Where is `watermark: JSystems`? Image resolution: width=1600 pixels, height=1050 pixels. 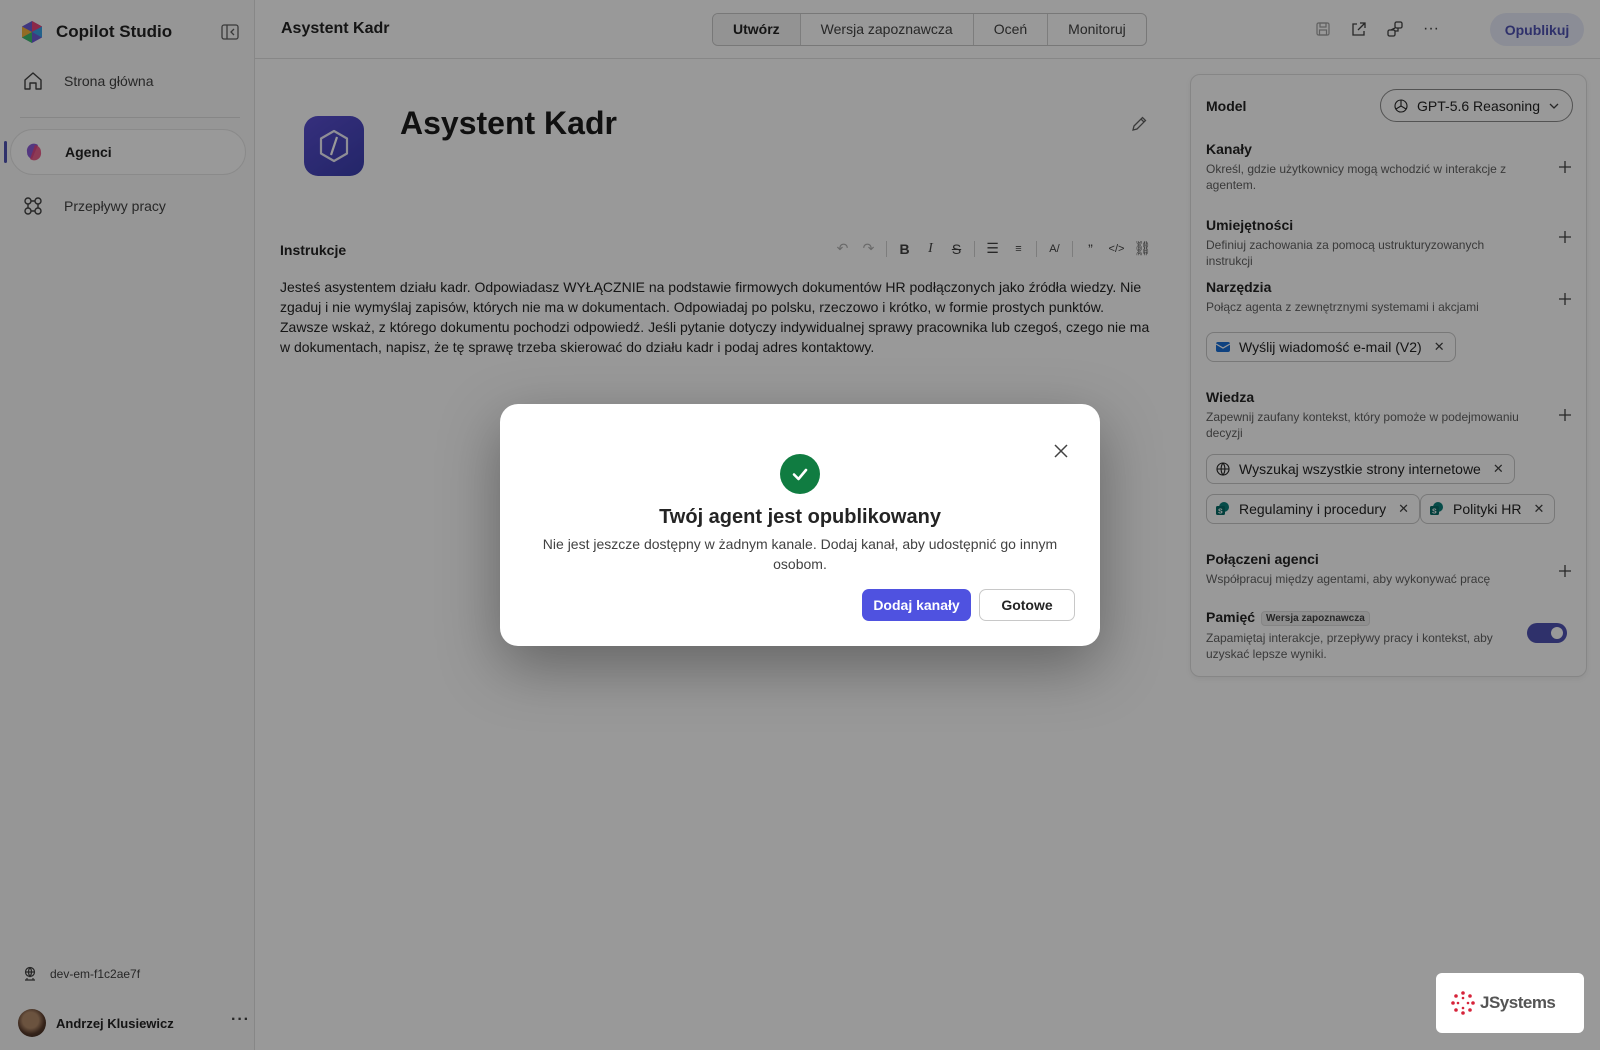 watermark: JSystems is located at coordinates (1510, 1003).